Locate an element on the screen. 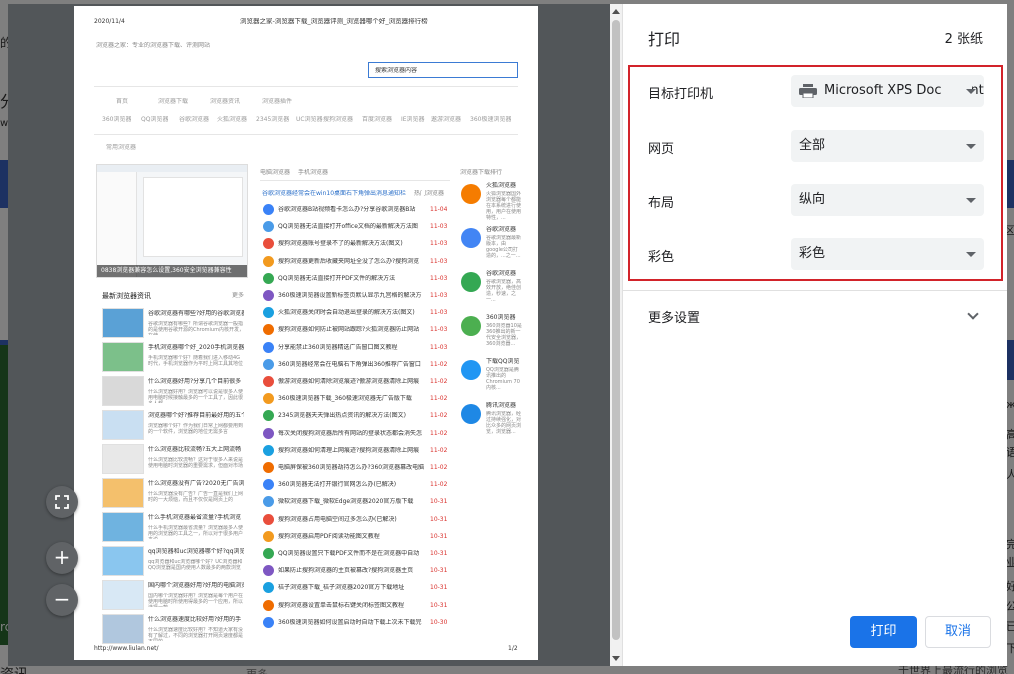  nav-category: 搜狗浏览器 is located at coordinates (338, 119).